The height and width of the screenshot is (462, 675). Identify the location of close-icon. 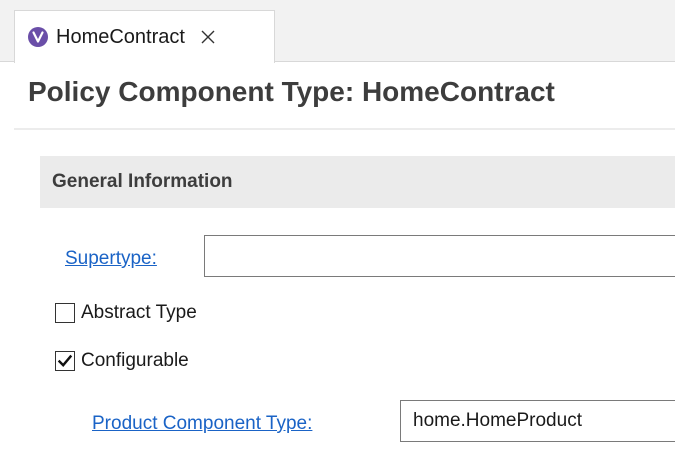
(208, 37).